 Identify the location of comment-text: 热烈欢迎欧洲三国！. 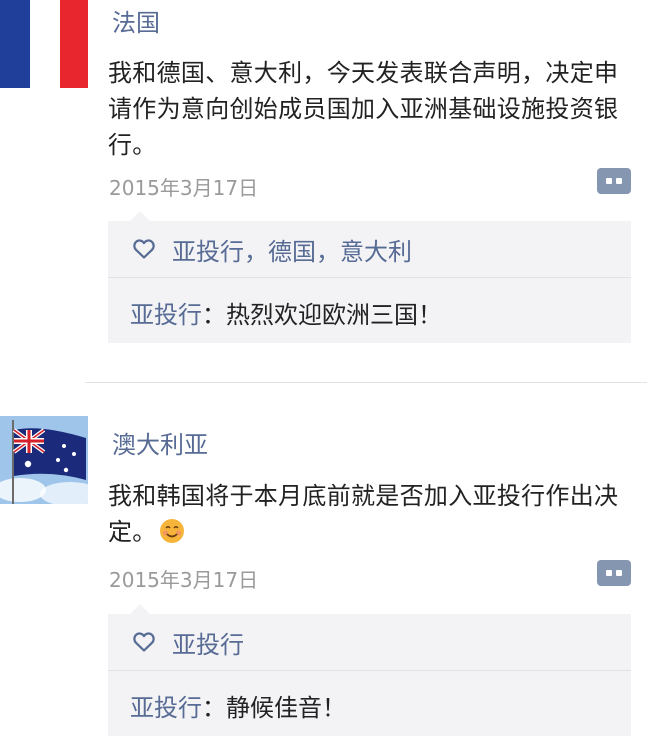
(334, 315).